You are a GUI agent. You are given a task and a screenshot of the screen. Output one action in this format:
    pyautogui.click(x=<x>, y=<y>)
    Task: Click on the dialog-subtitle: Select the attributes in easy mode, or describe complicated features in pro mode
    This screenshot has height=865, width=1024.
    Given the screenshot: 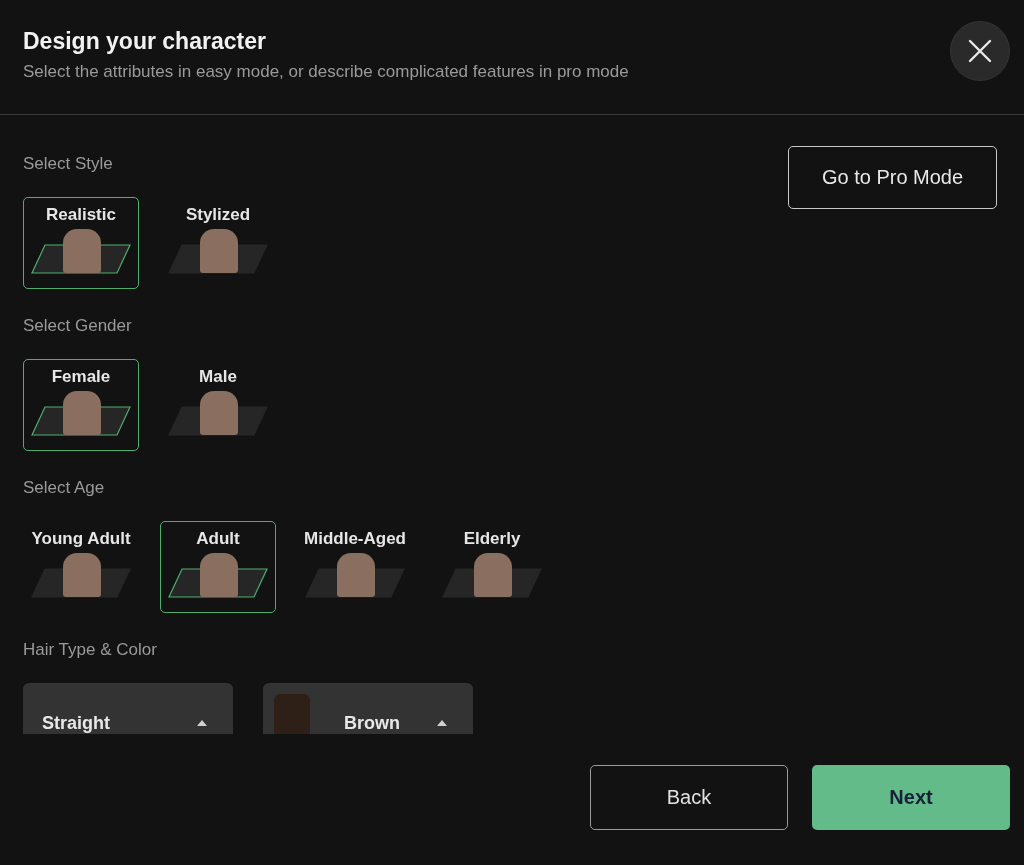 What is the action you would take?
    pyautogui.click(x=326, y=72)
    